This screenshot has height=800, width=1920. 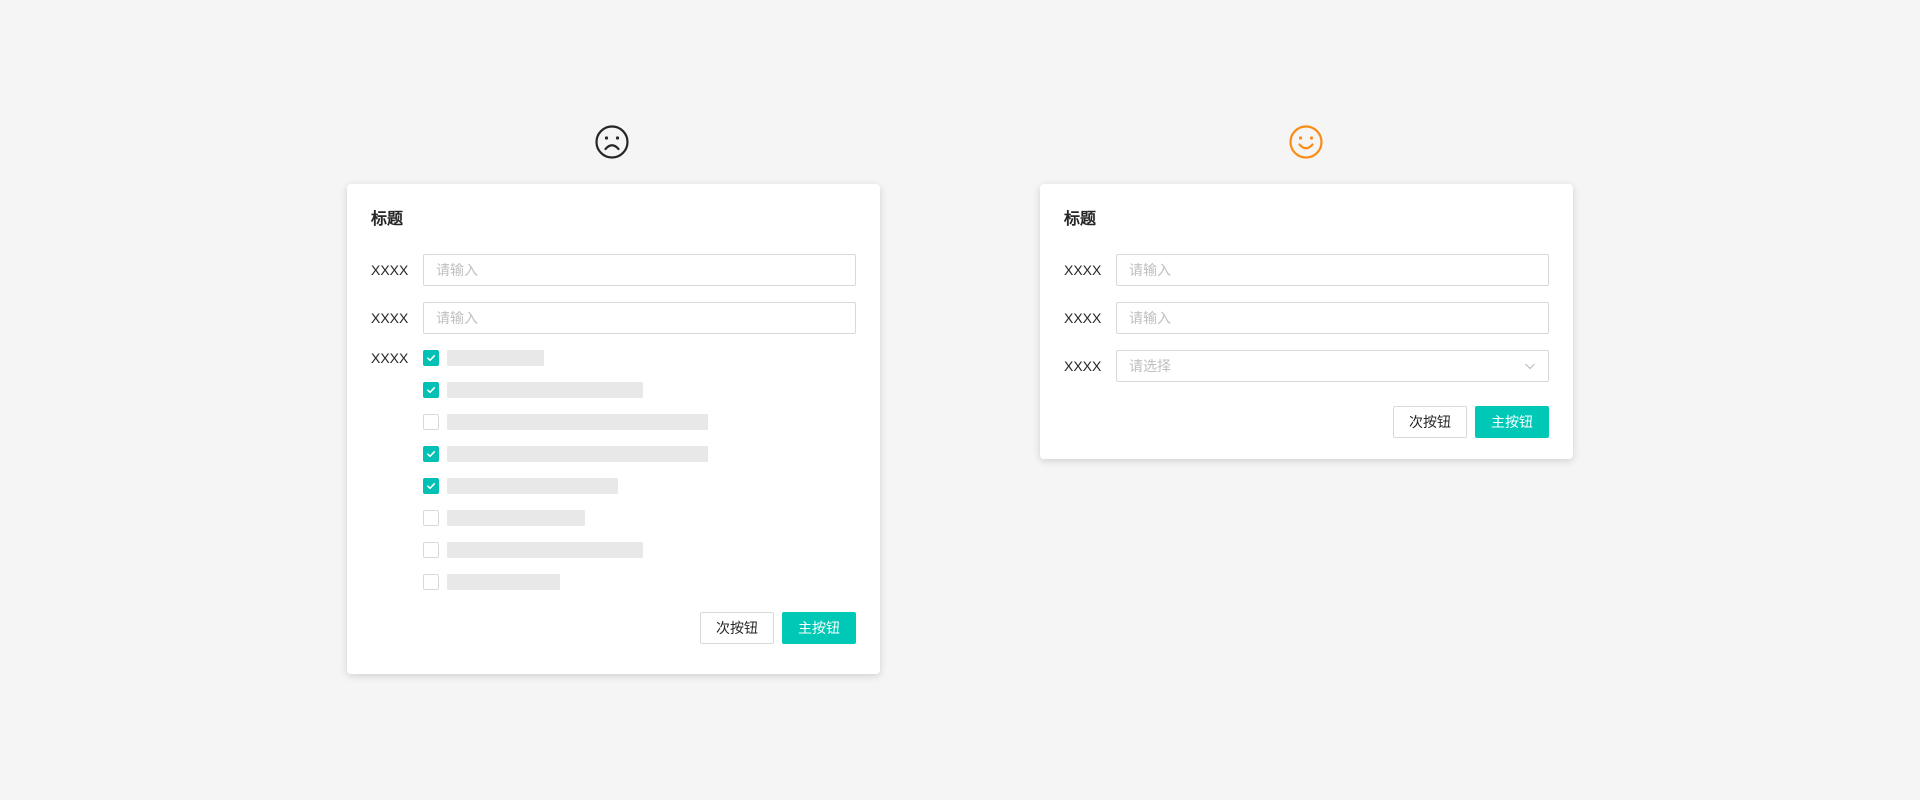 I want to click on select-dropdown: 请选择, so click(x=1332, y=366).